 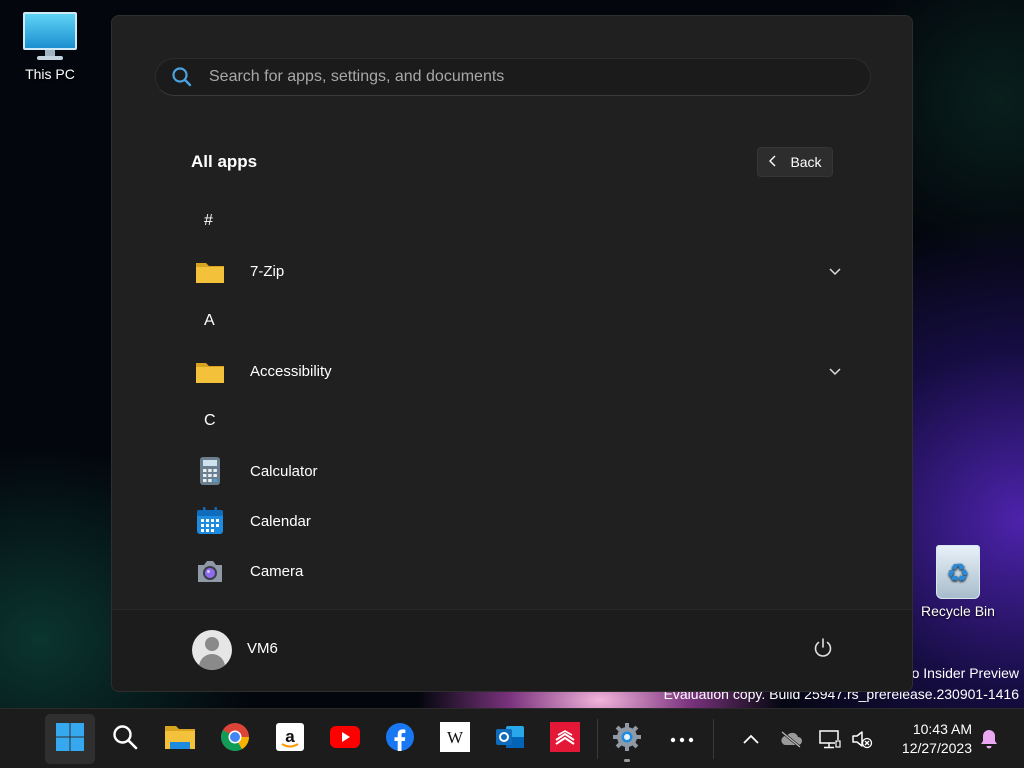 I want to click on watermark-line-1: o Insider Preview, so click(x=965, y=673).